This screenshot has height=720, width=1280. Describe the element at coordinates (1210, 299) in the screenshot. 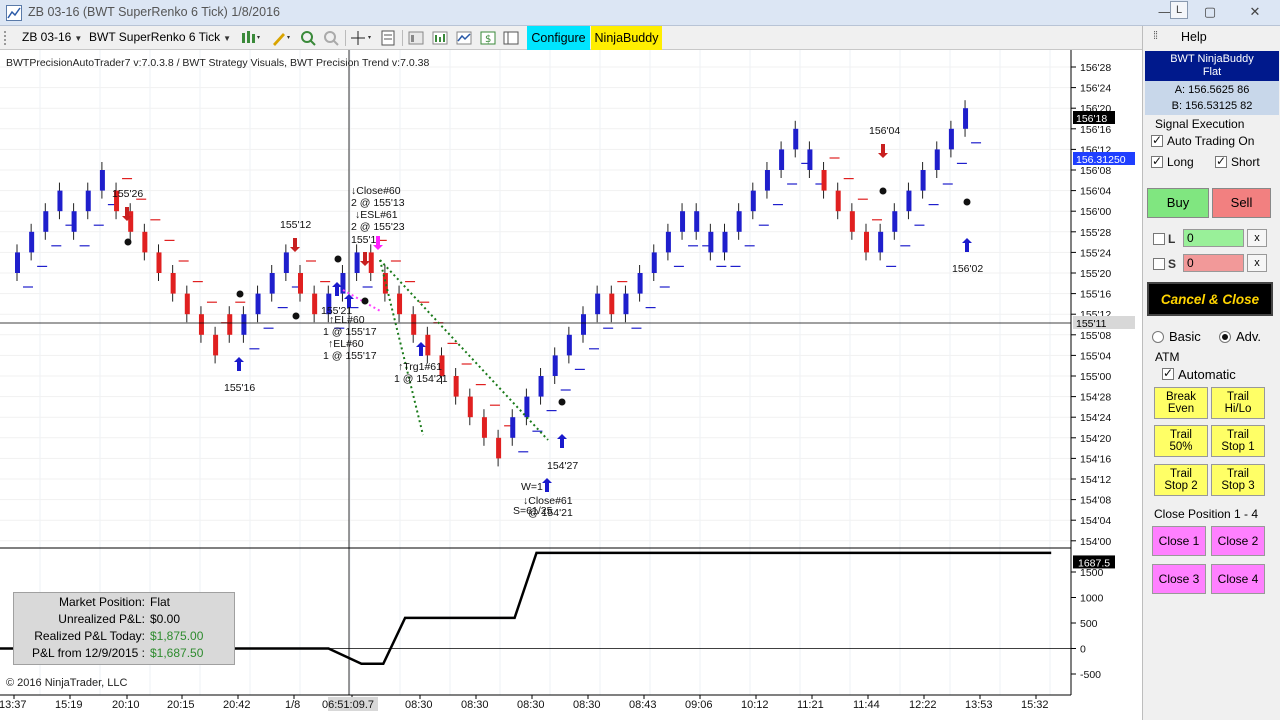

I see `cancel-and-close-button: Cancel & Close` at that location.